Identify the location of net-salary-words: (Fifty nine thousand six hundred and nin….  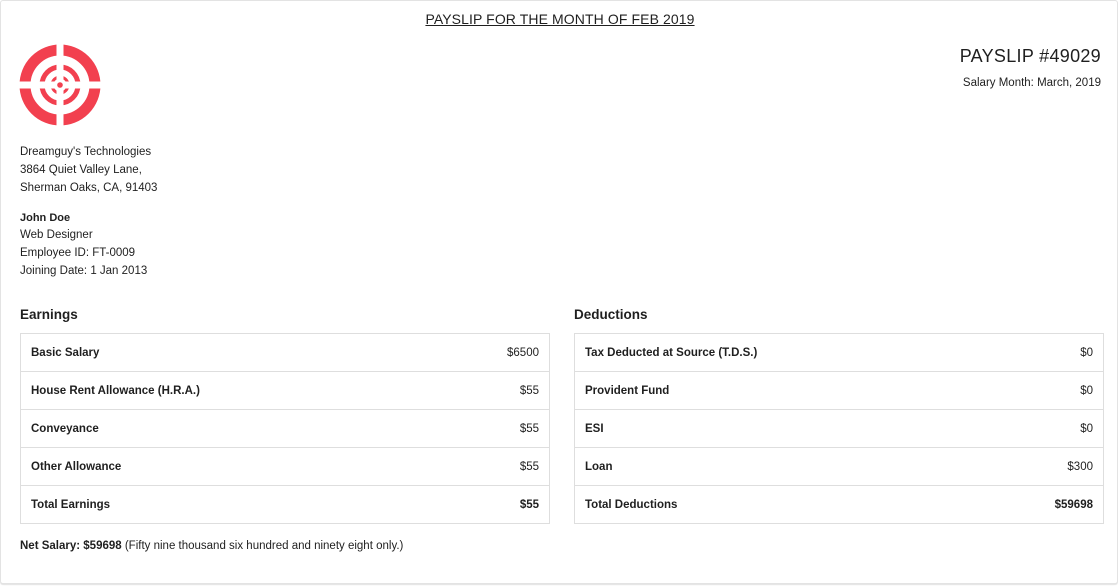
(262, 546).